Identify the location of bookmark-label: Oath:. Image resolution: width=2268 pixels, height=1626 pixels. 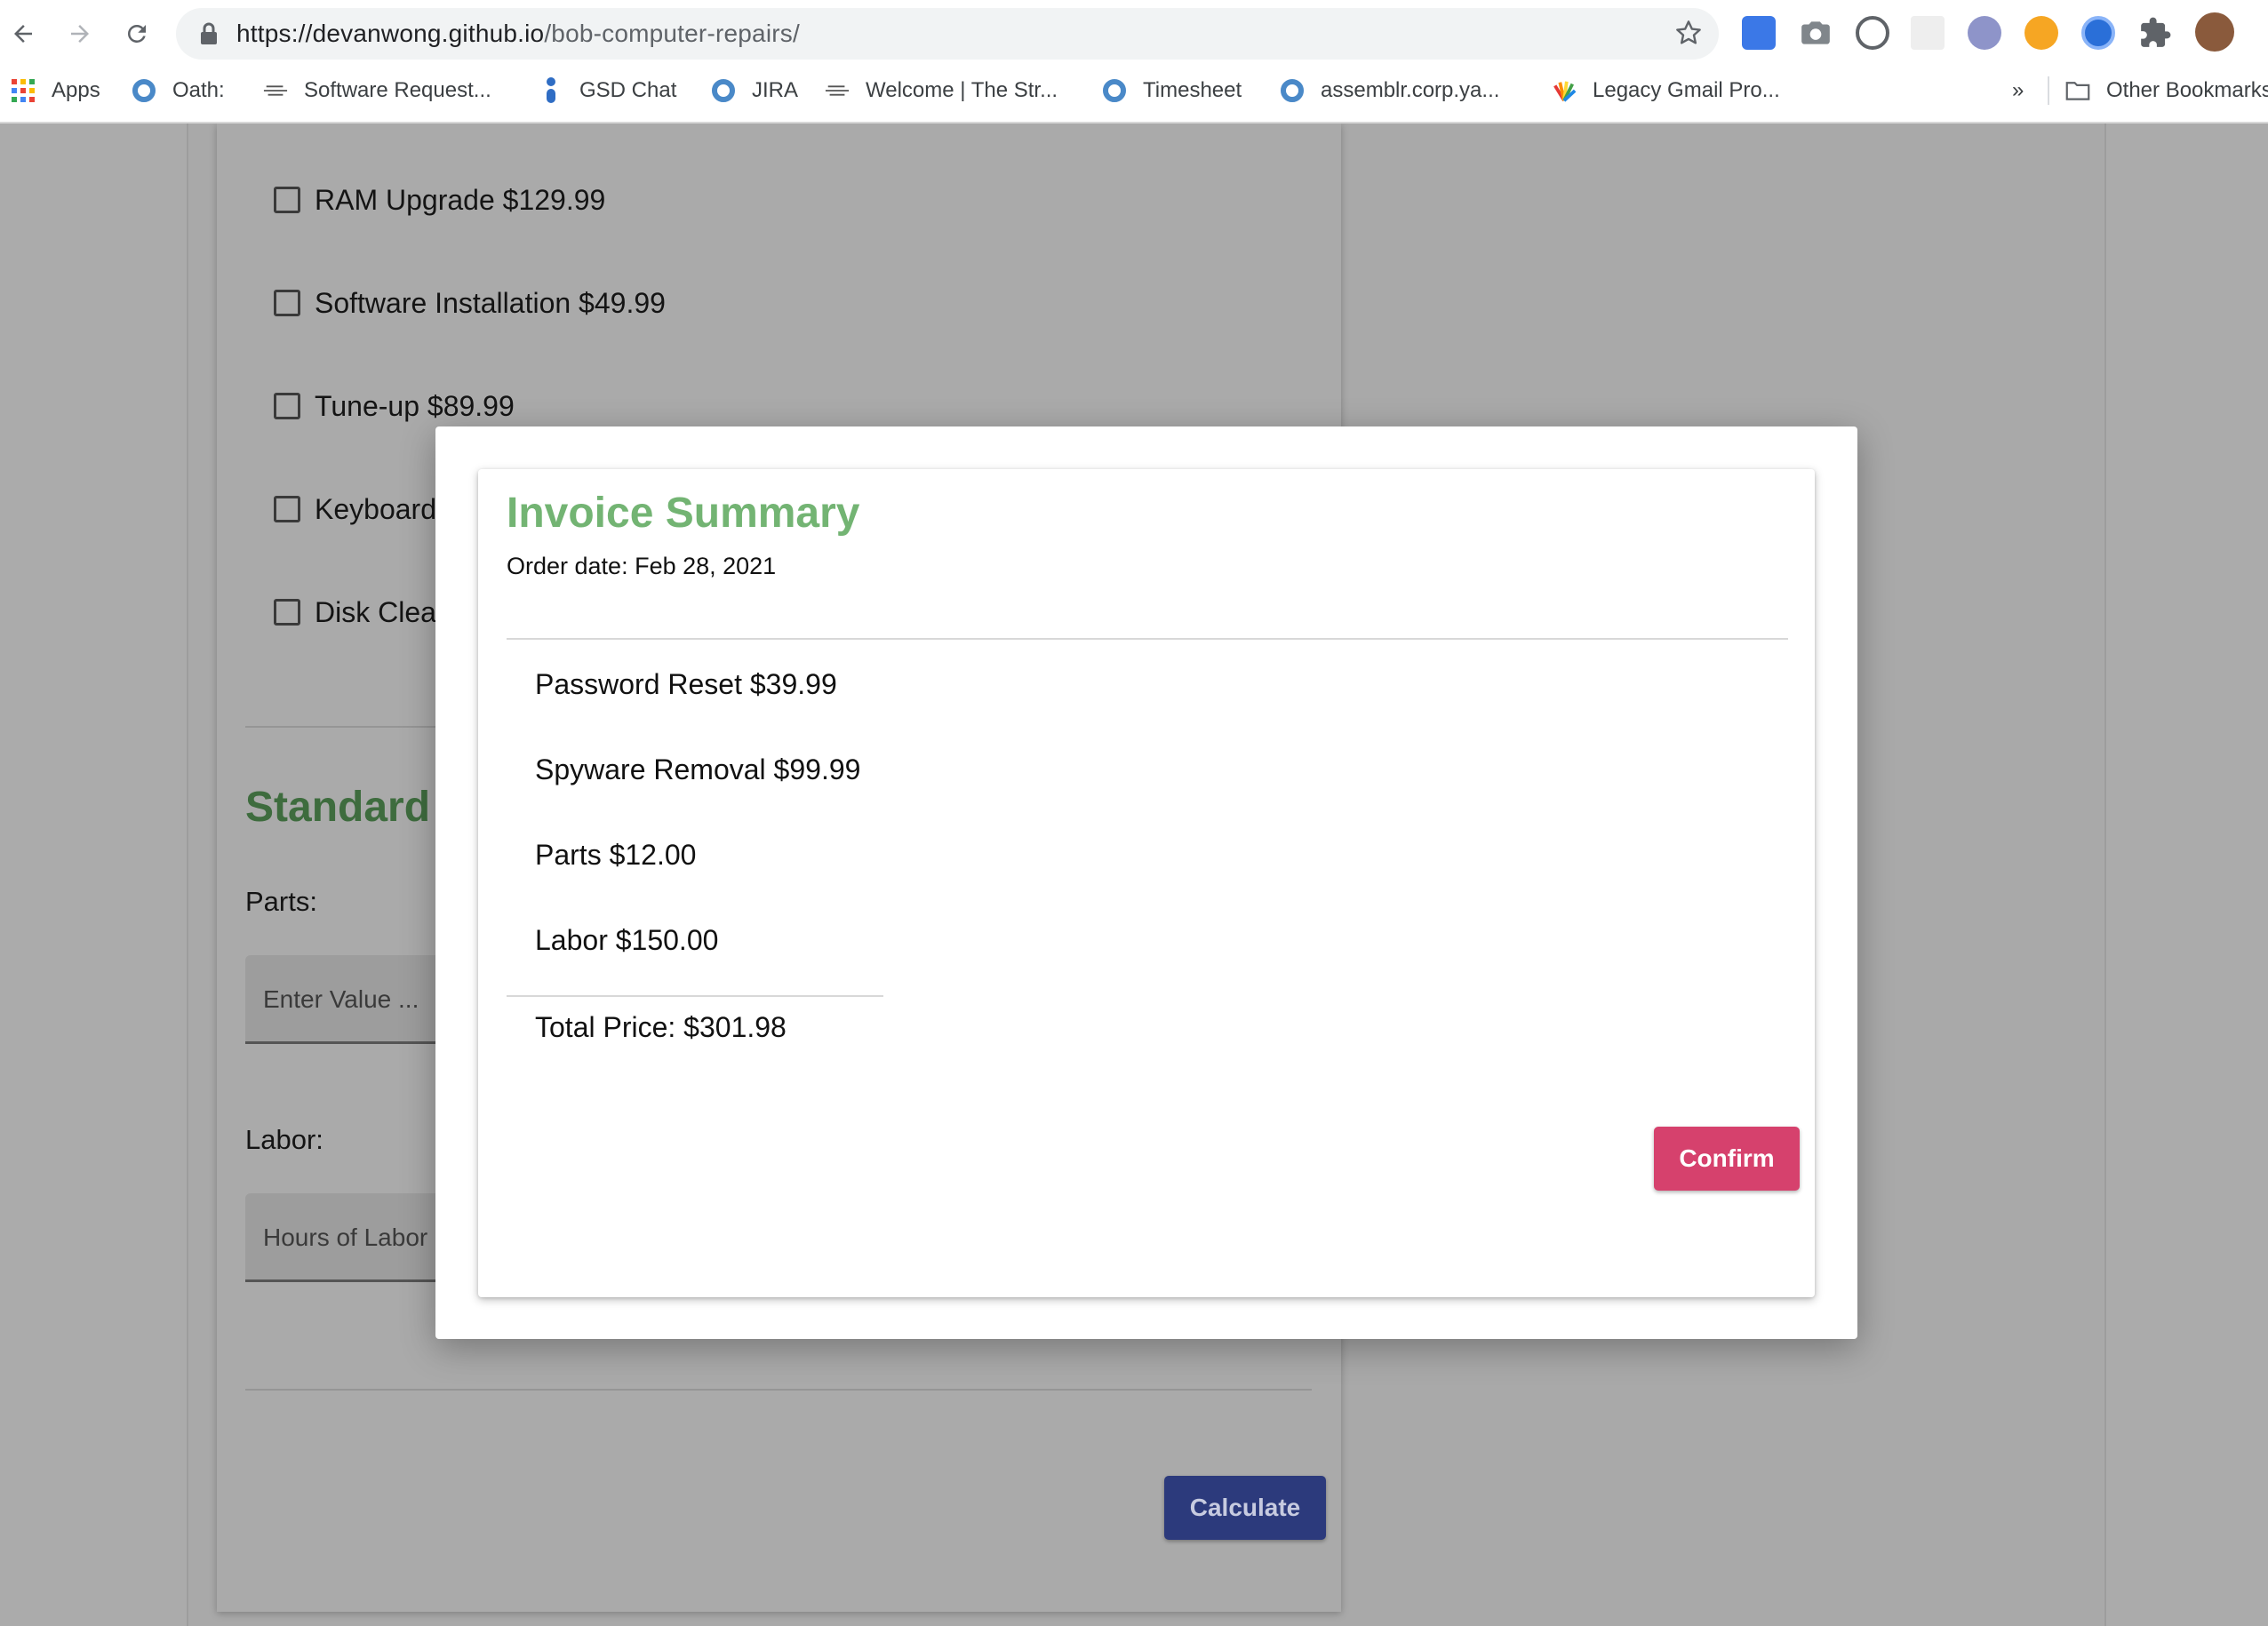
(198, 90).